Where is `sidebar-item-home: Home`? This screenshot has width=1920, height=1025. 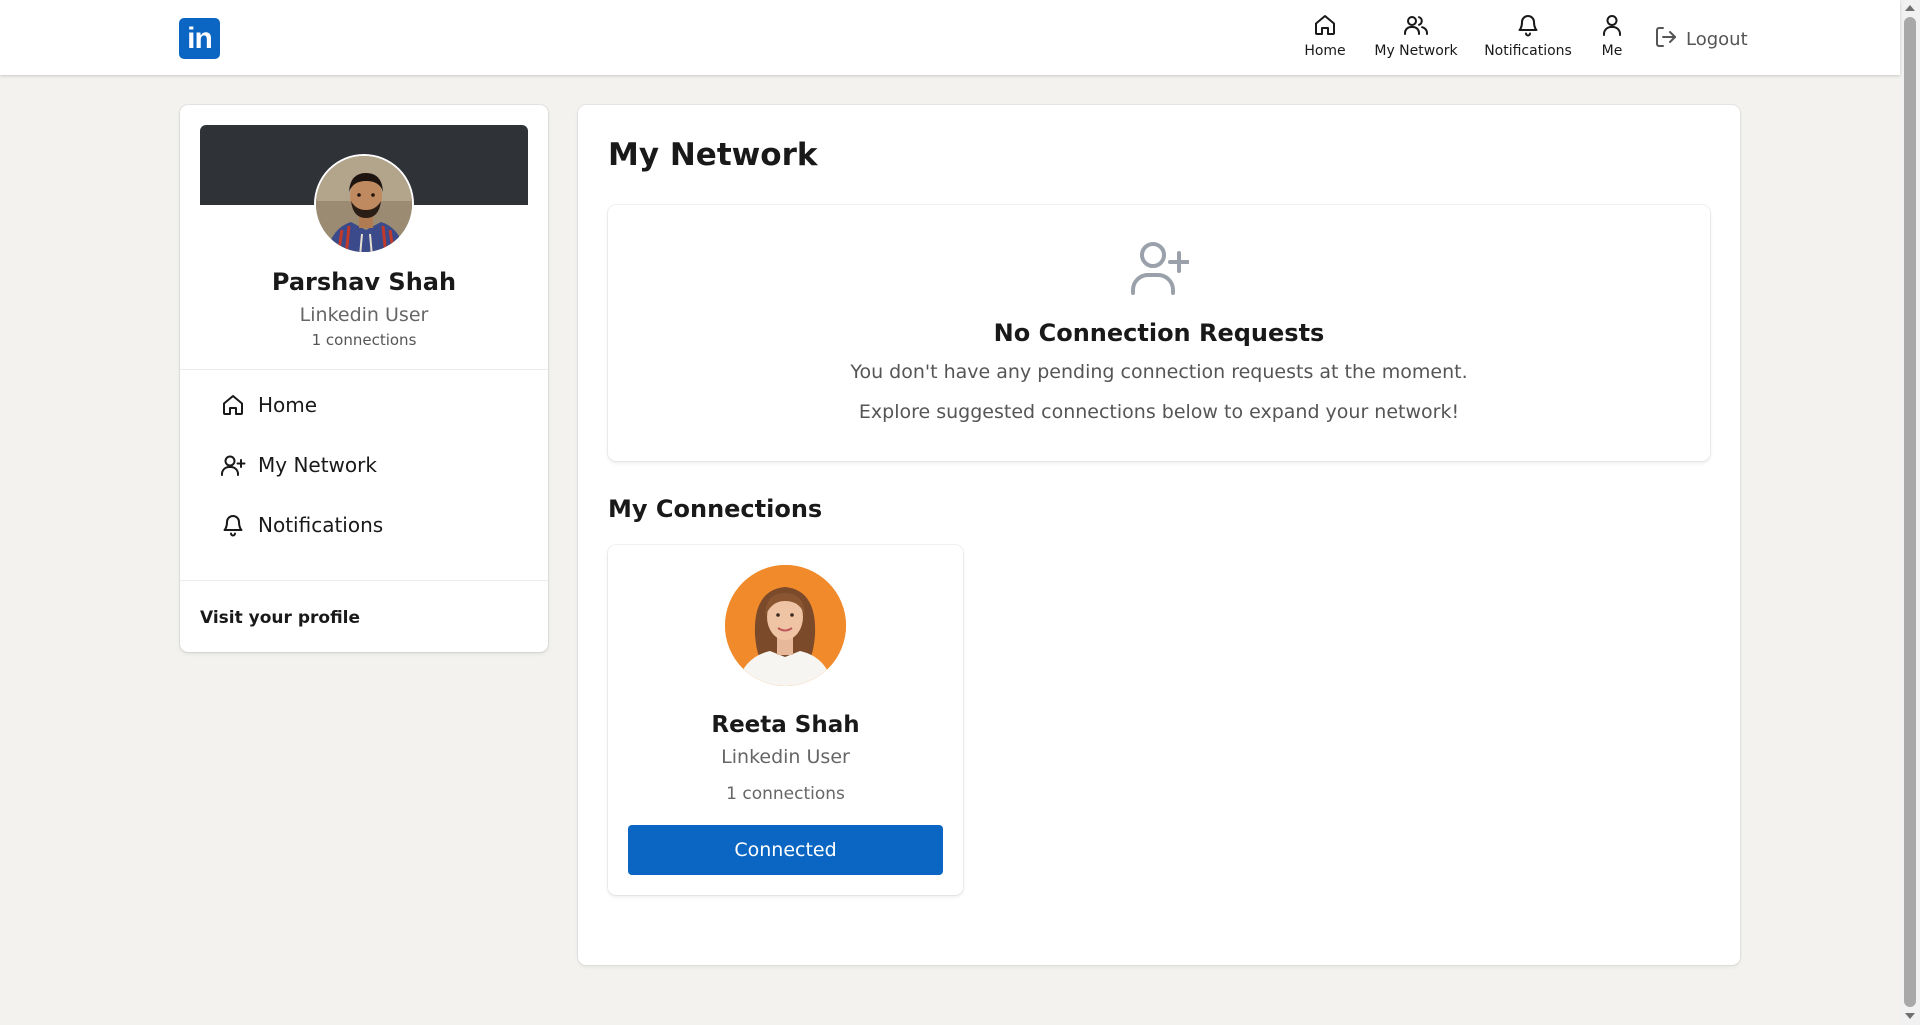
sidebar-item-home: Home is located at coordinates (301, 405).